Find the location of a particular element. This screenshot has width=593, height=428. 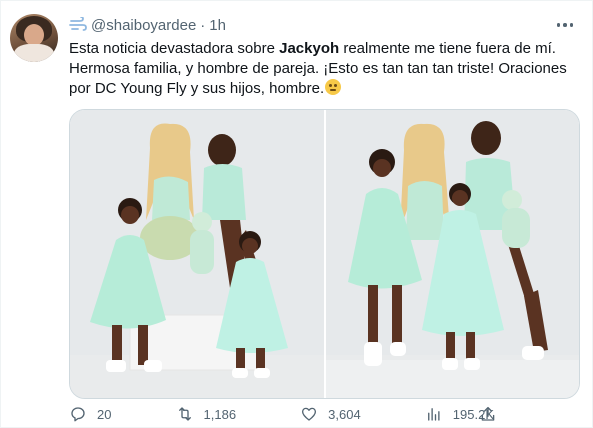

author-handle: @shaiboyardee is located at coordinates (143, 25).